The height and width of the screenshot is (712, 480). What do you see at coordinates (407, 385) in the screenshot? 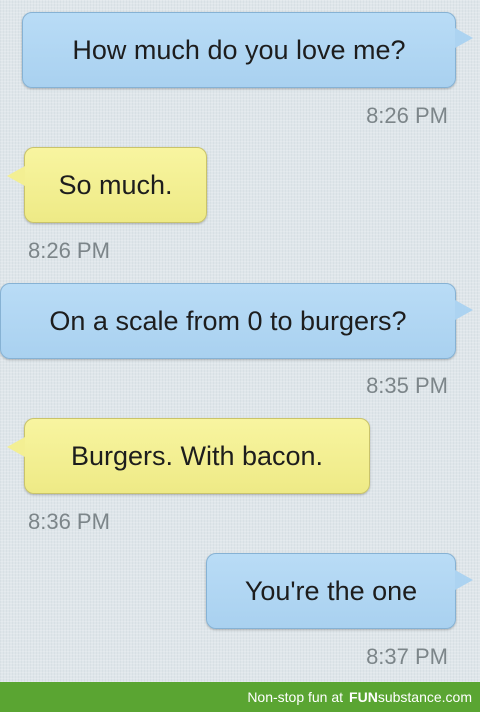
I see `message-timestamp: 8:35 PM` at bounding box center [407, 385].